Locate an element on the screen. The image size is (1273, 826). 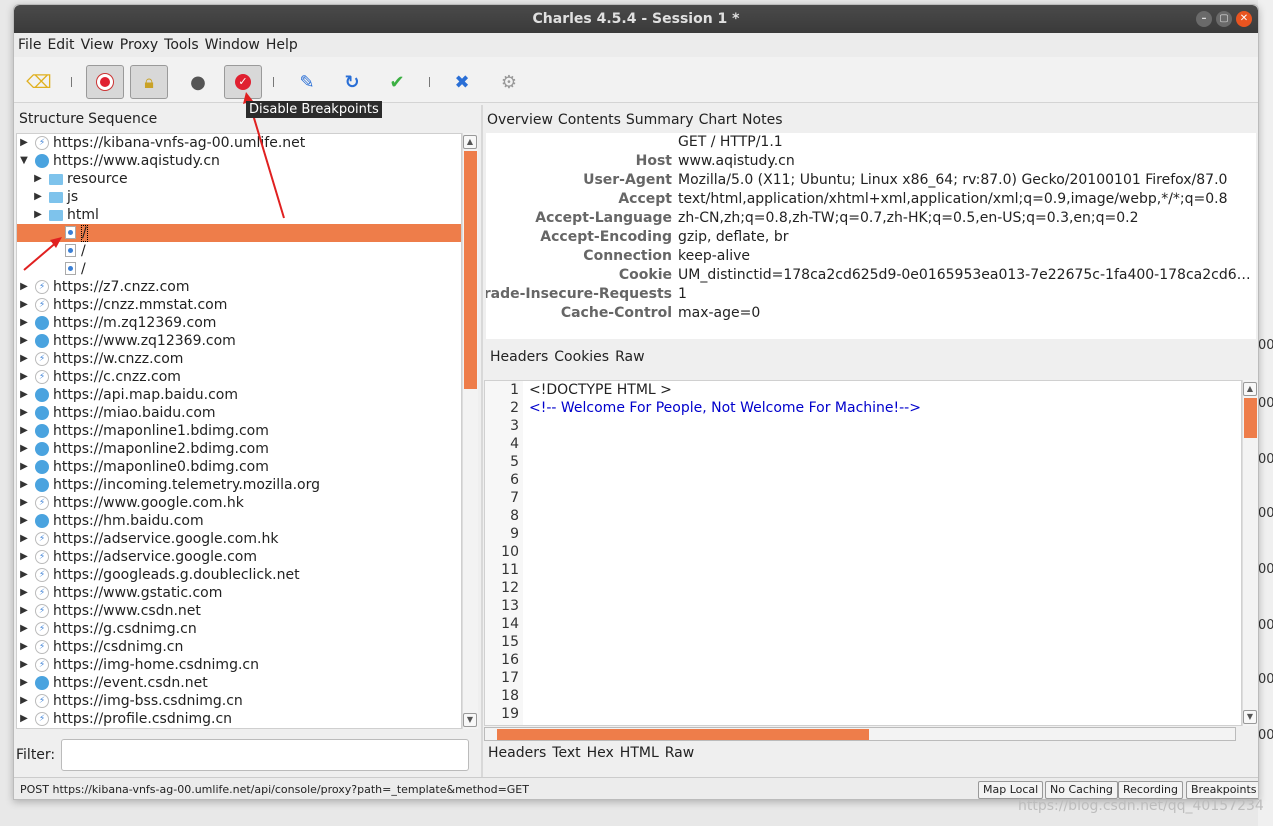
tools-button: ✖ is located at coordinates (462, 82).